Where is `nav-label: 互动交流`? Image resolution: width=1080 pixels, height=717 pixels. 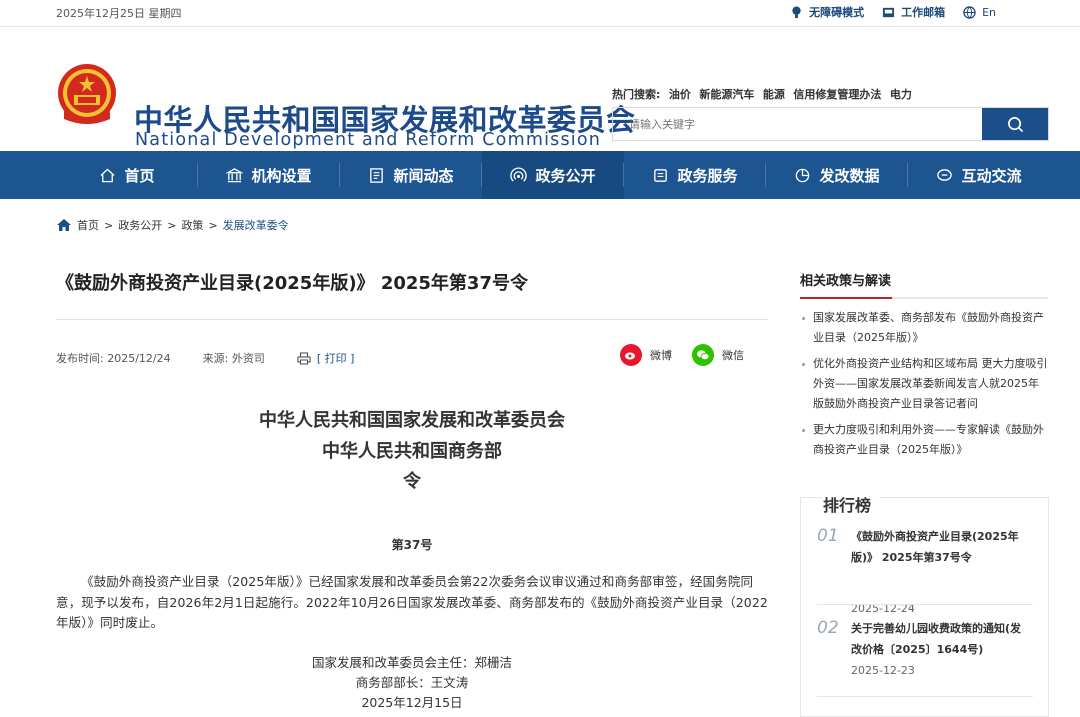
nav-label: 互动交流 is located at coordinates (991, 175).